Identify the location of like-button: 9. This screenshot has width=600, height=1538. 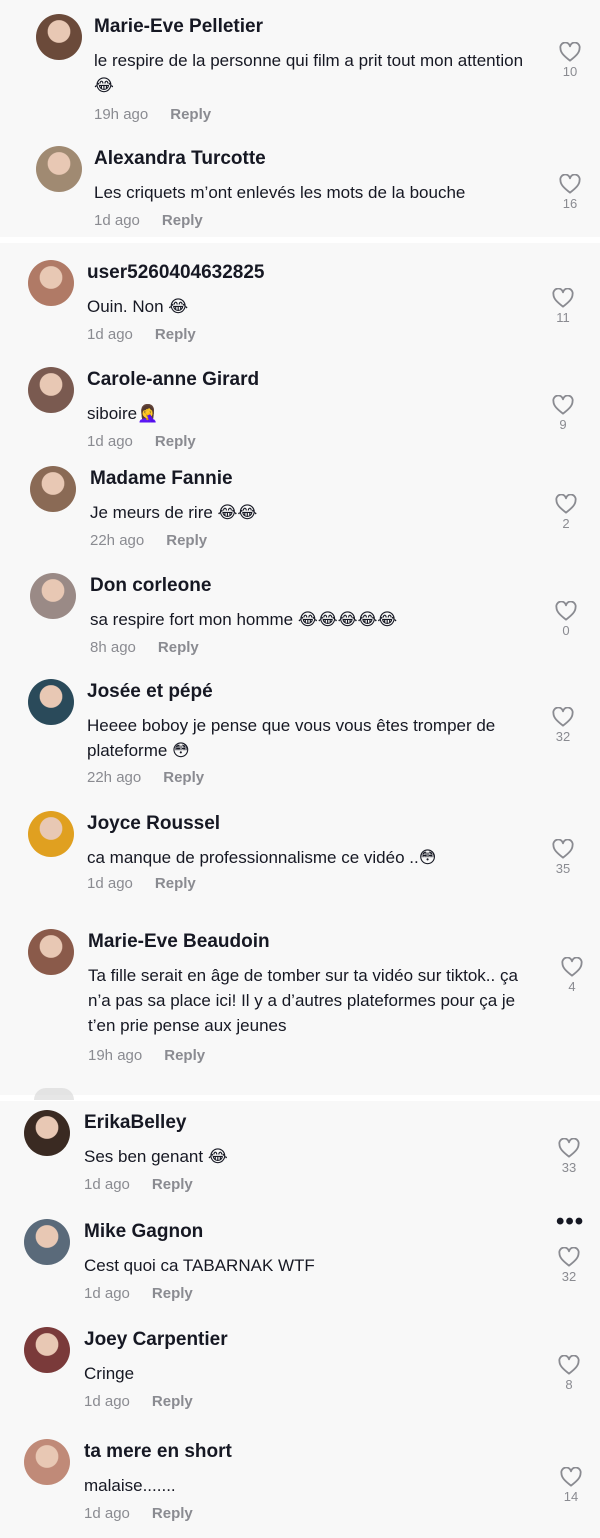
(563, 413).